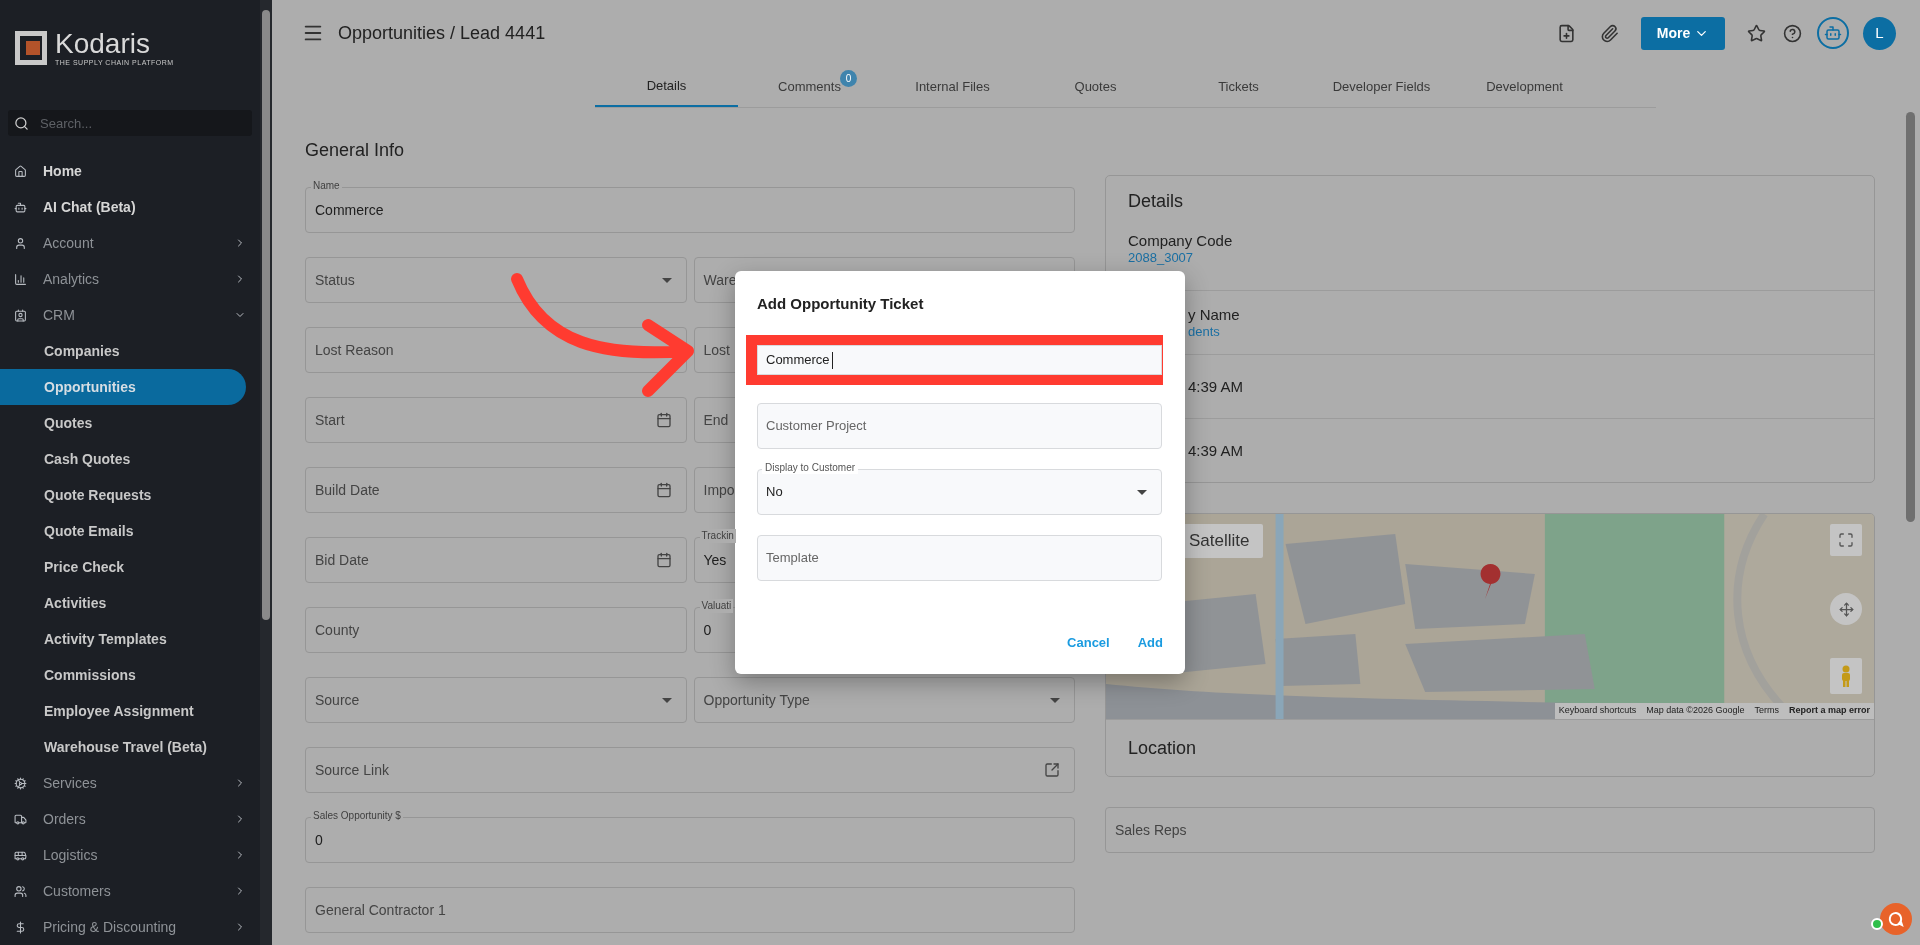 This screenshot has width=1920, height=945. I want to click on dialog-button: Add, so click(1150, 642).